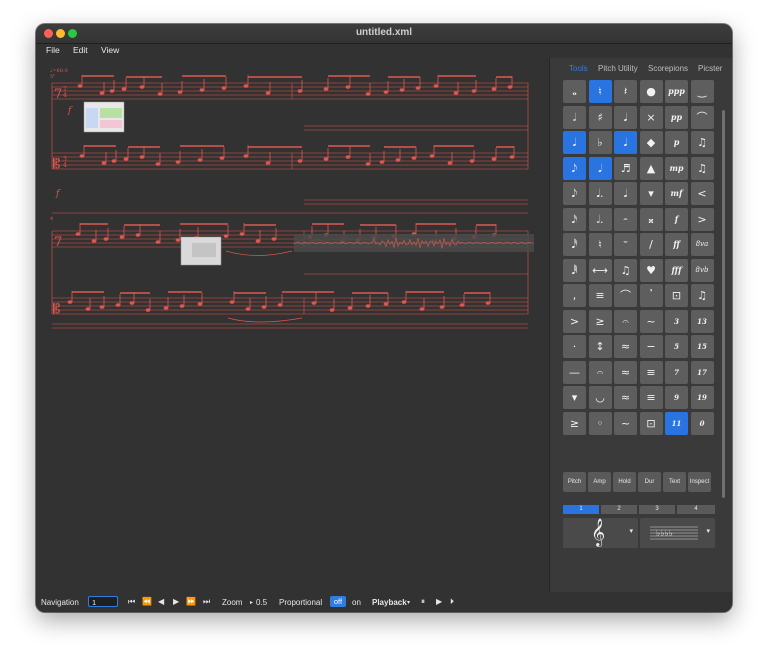 The width and height of the screenshot is (768, 659). What do you see at coordinates (676, 423) in the screenshot?
I see `tool-button-tuplet: 11` at bounding box center [676, 423].